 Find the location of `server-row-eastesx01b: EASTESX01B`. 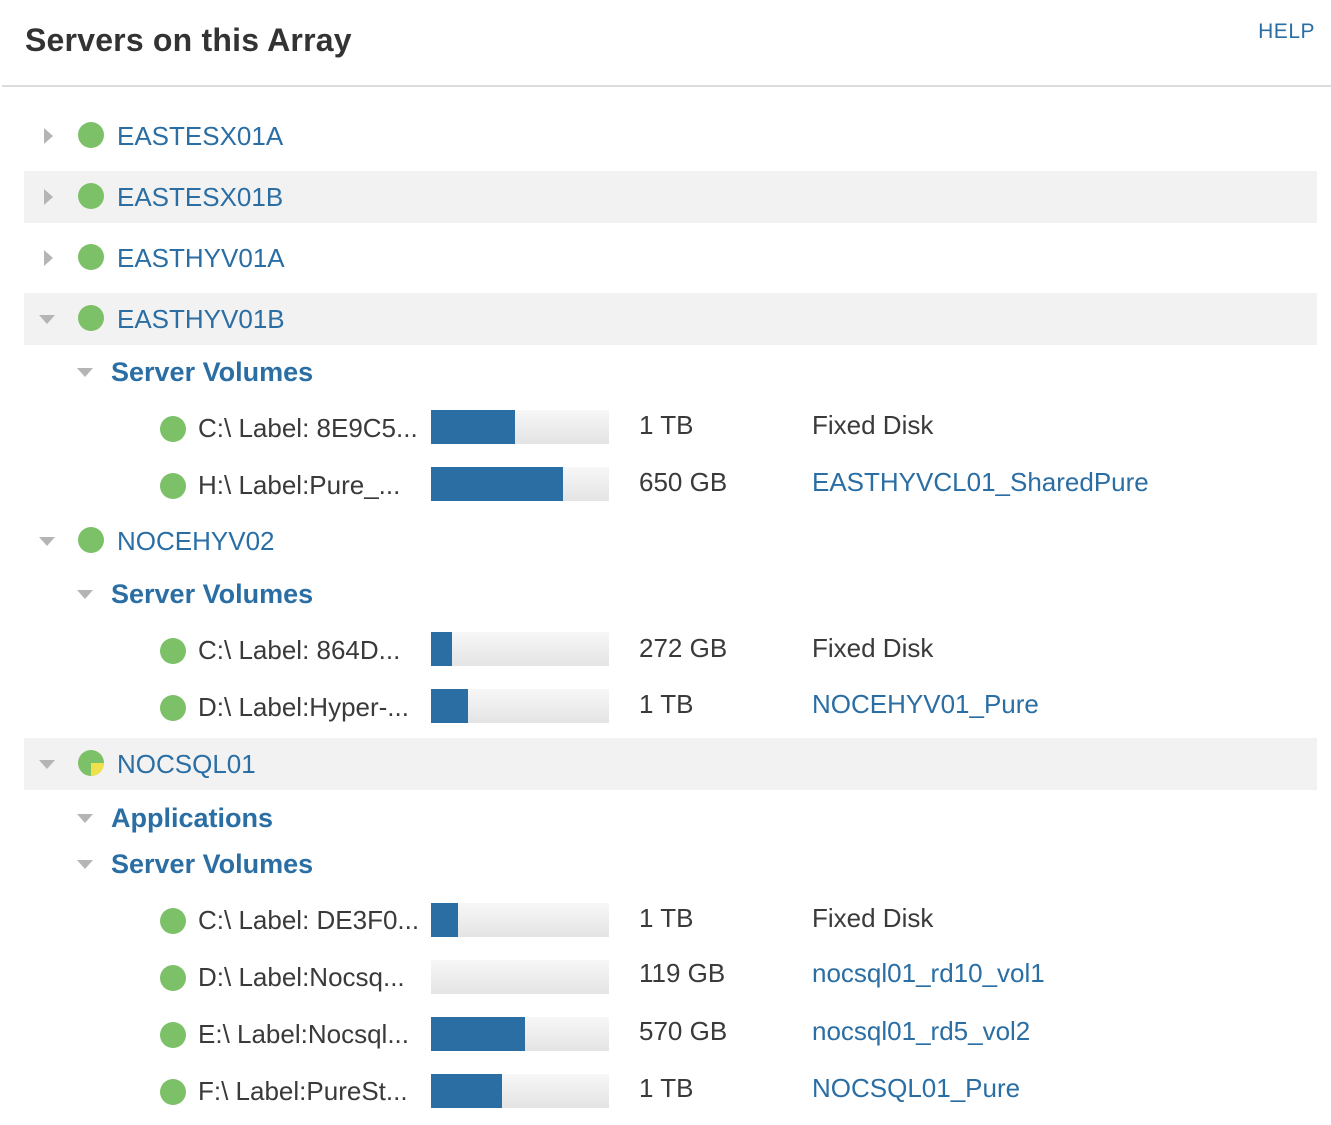

server-row-eastesx01b: EASTESX01B is located at coordinates (670, 197).